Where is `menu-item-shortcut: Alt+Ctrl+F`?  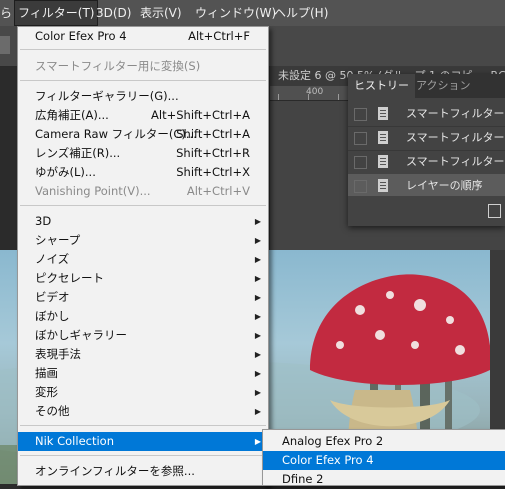 menu-item-shortcut: Alt+Ctrl+F is located at coordinates (219, 36).